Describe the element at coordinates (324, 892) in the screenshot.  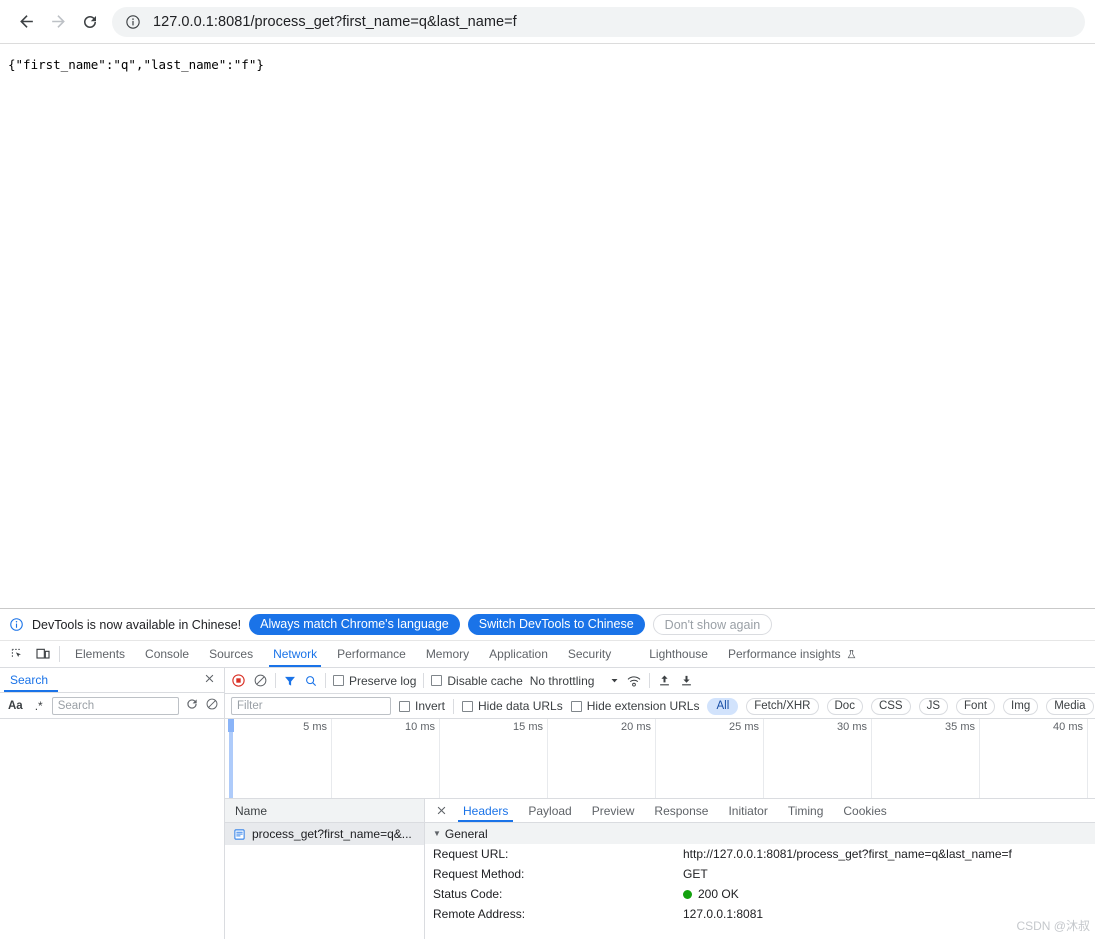
I see `requests-list` at that location.